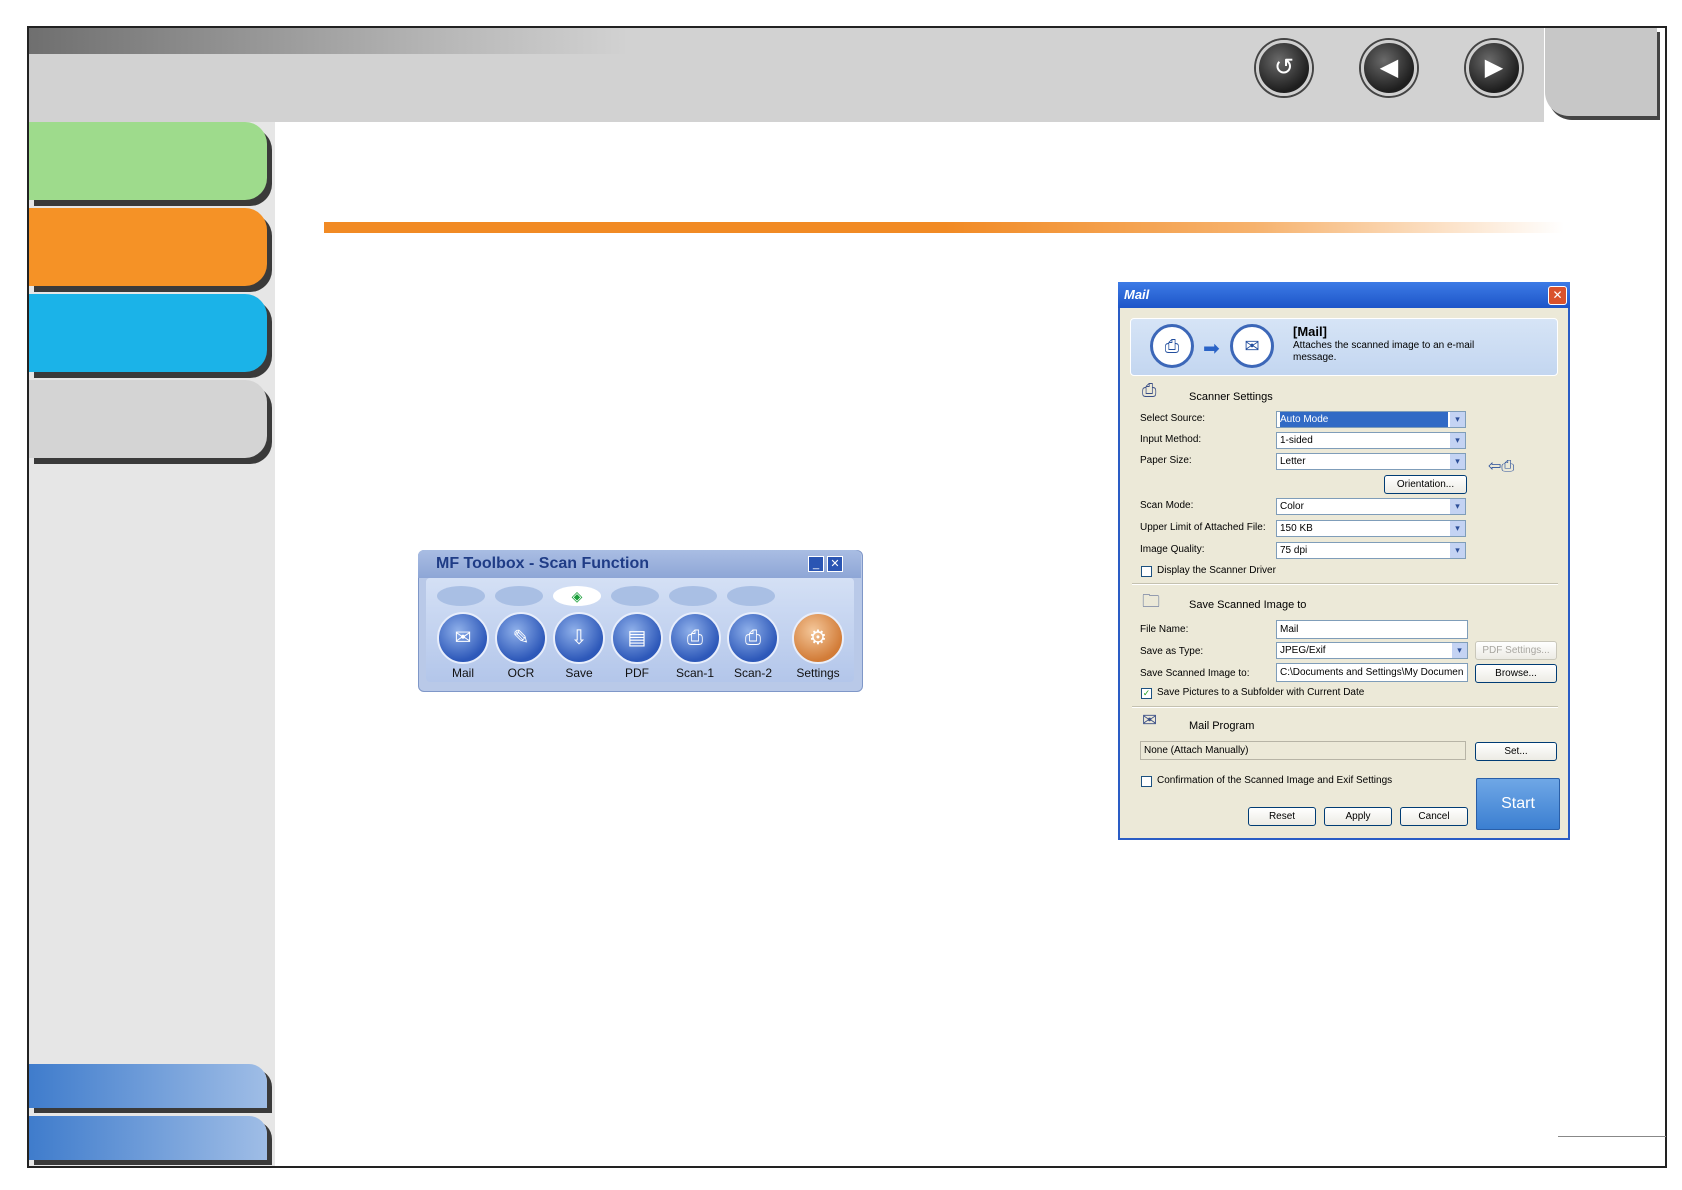  I want to click on indicator-ocr, so click(519, 596).